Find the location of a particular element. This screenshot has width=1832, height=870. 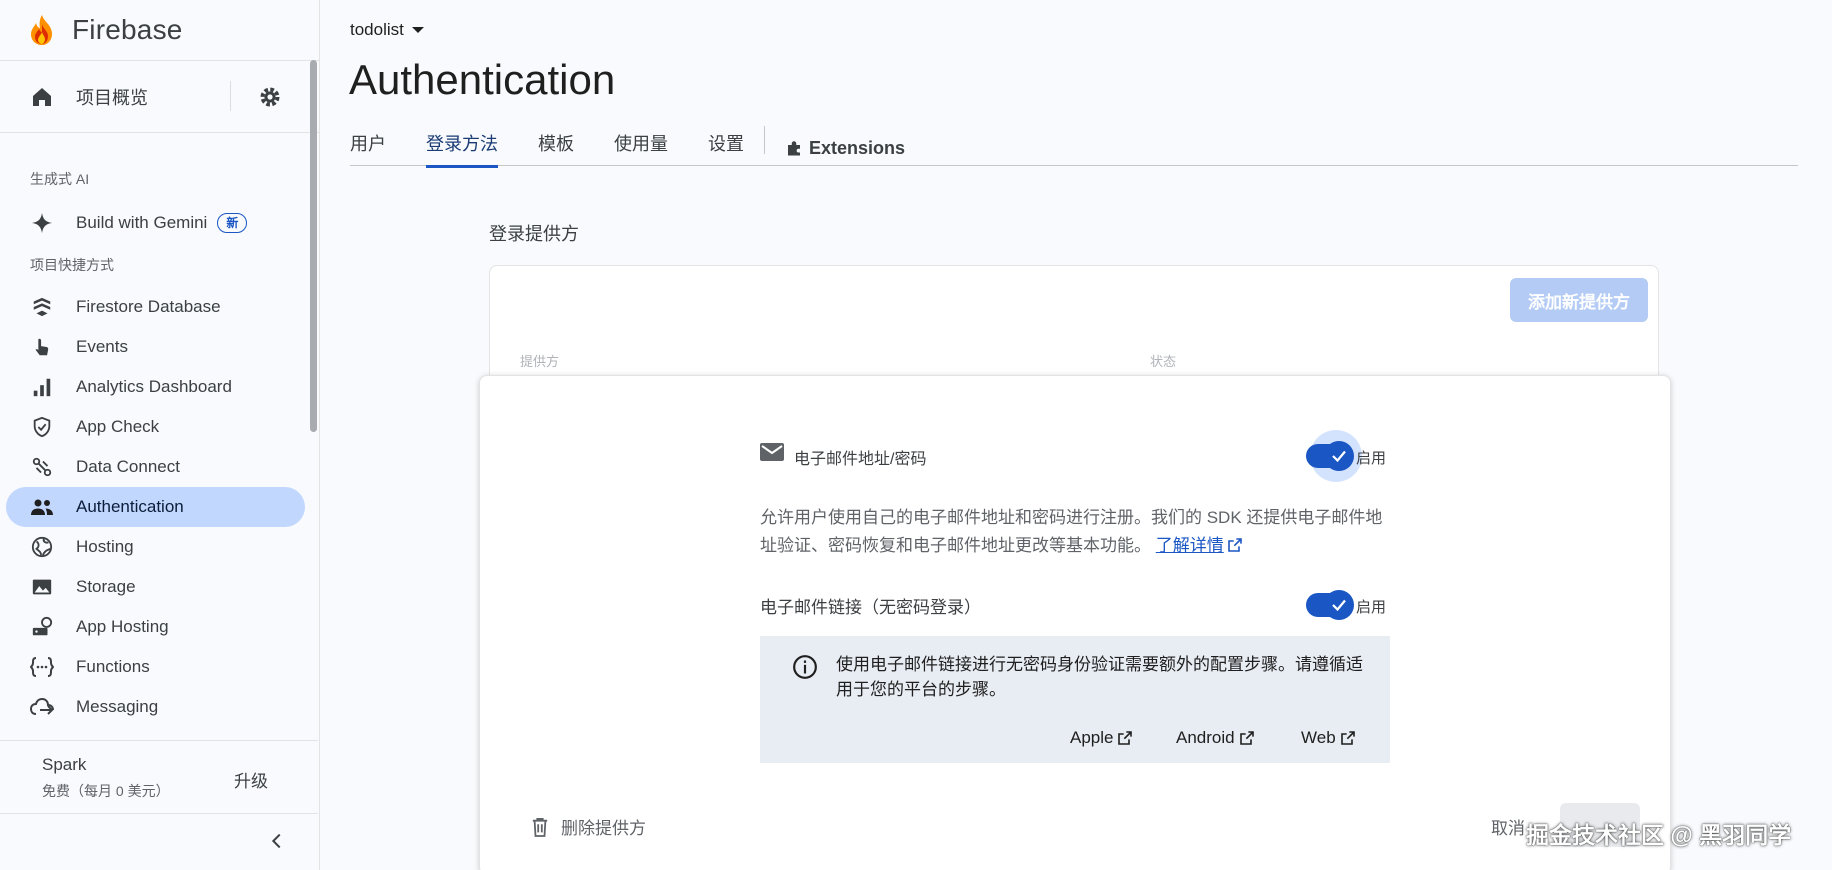

delete-provider-label: 删除提供方 is located at coordinates (603, 828).